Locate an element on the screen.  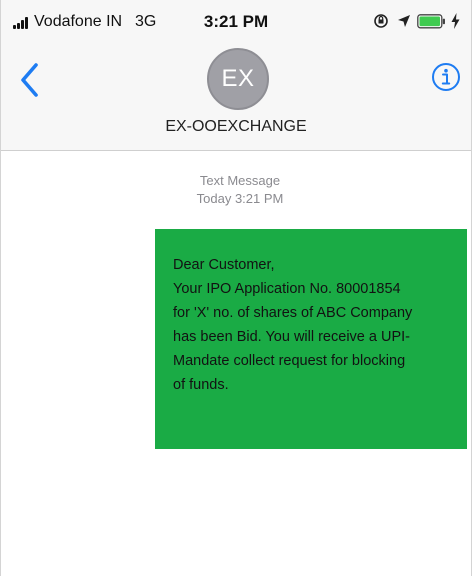
back-button is located at coordinates (30, 80).